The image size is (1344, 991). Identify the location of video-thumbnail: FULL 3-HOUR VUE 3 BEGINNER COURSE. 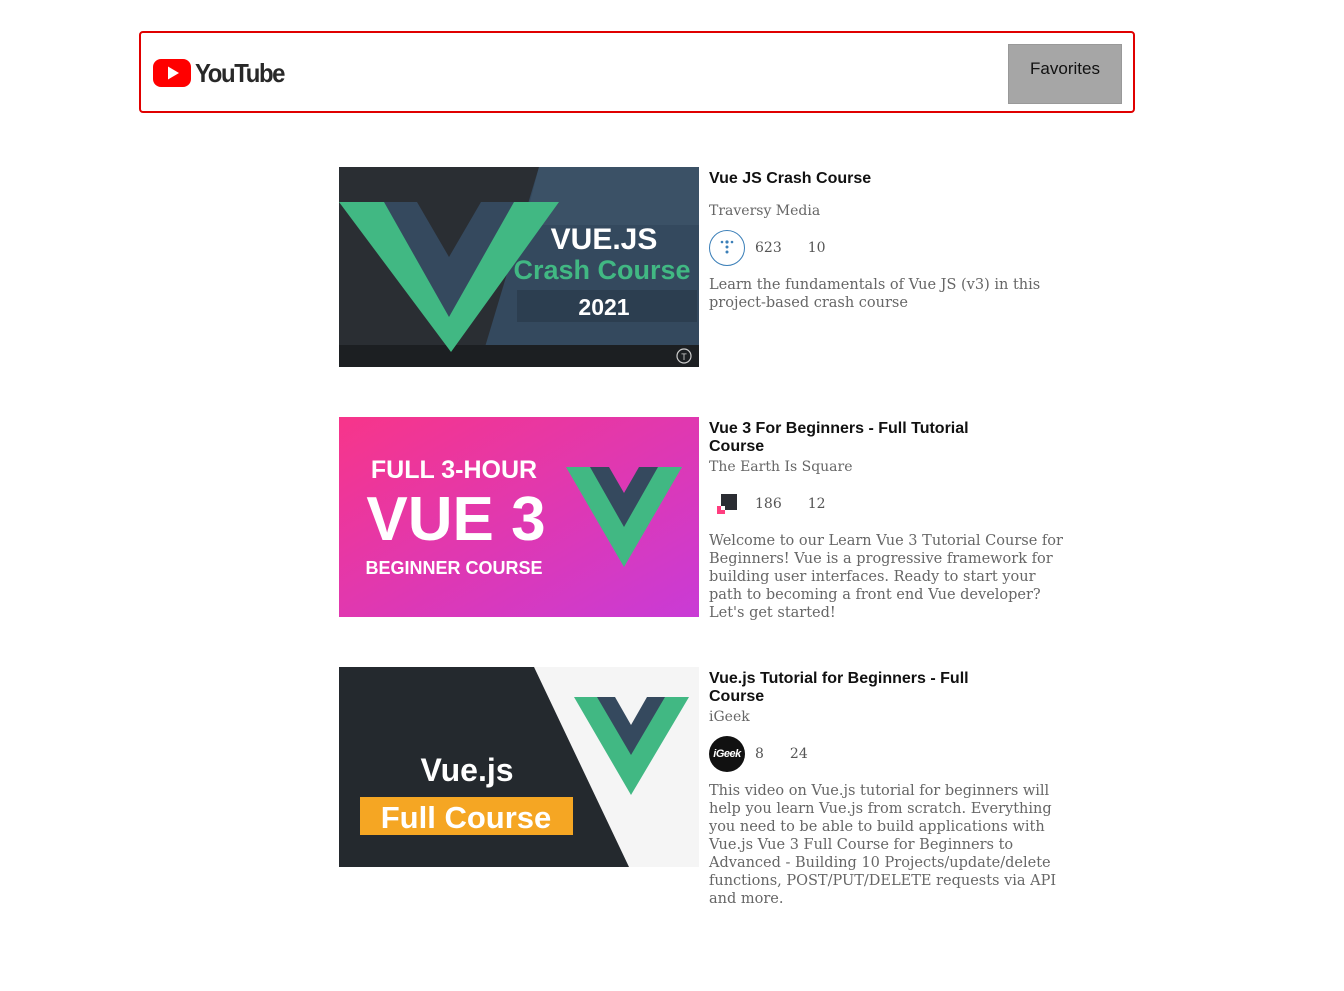
(519, 517).